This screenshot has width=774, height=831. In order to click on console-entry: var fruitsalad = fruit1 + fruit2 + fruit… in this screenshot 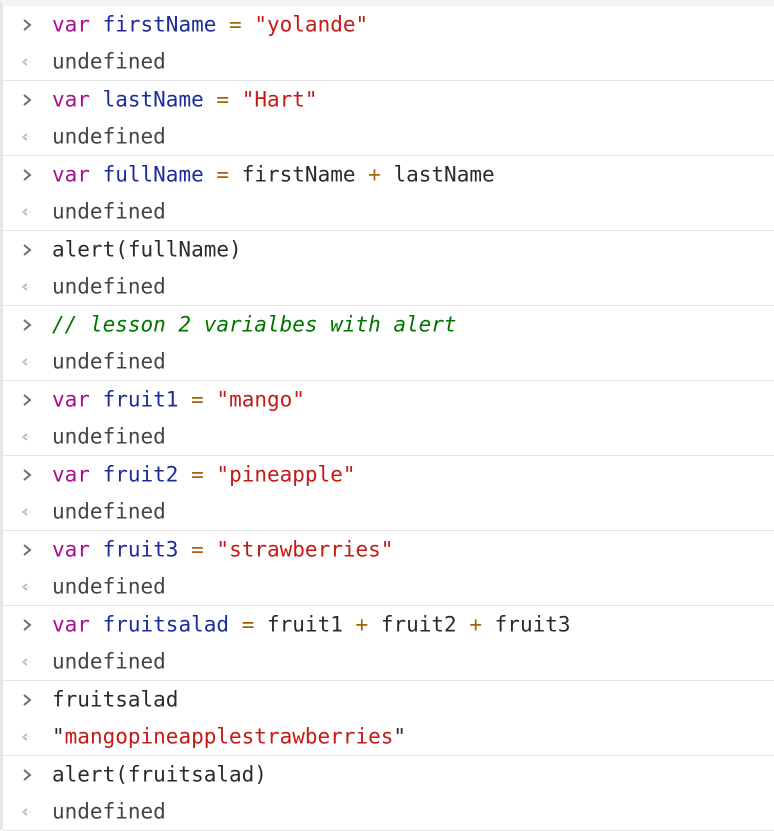, I will do `click(388, 643)`.